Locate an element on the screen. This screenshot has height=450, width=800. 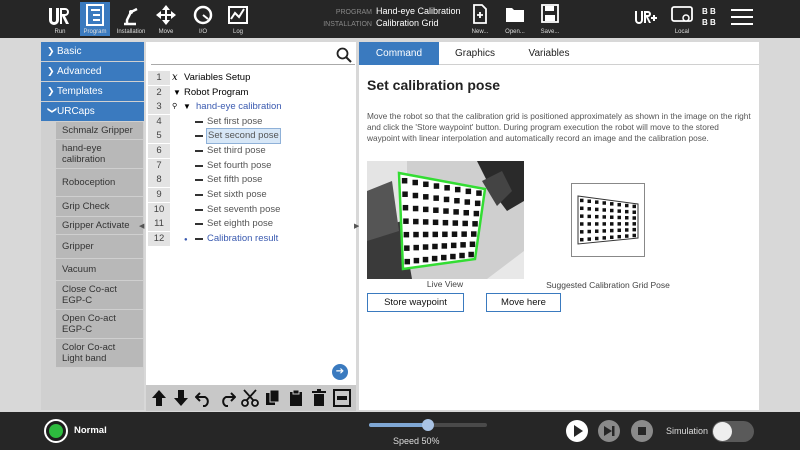
move-arrows-icon is located at coordinates (166, 15).